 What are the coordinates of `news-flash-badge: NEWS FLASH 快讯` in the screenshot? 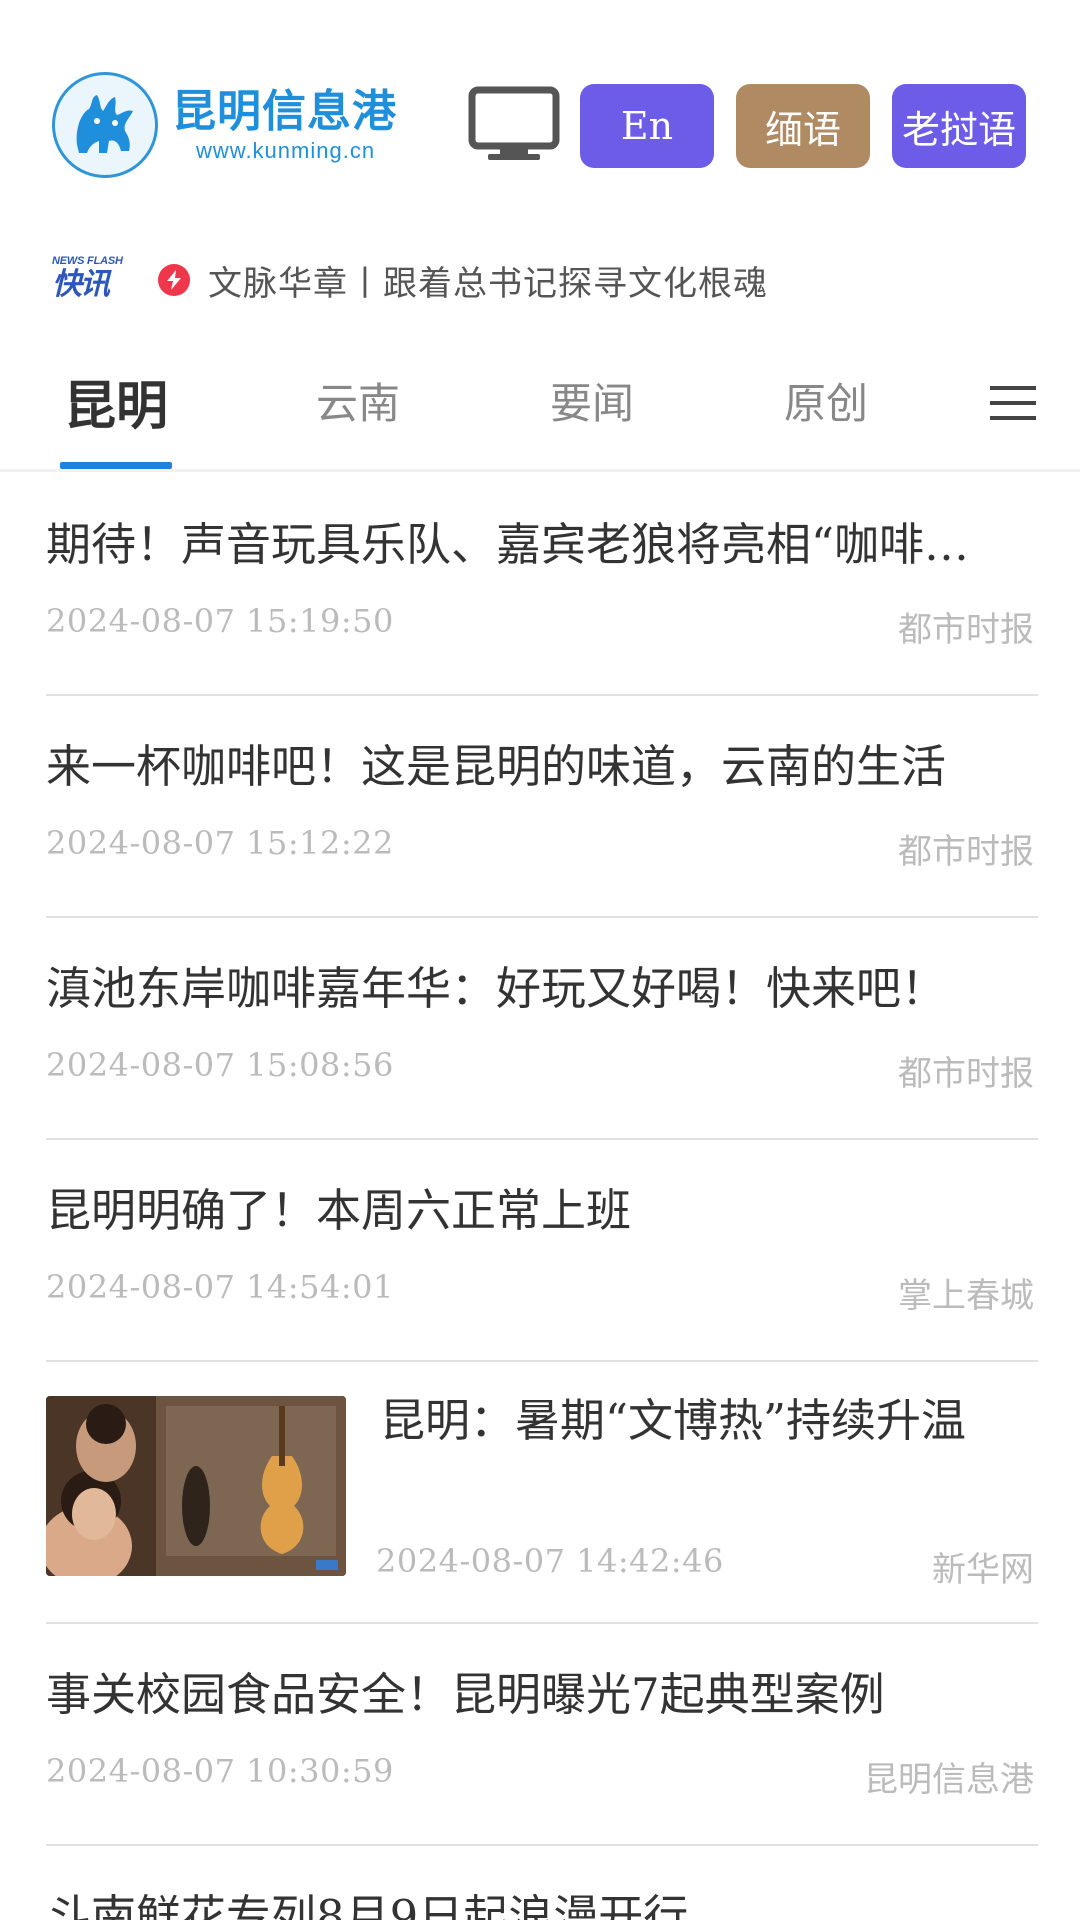 It's located at (92, 280).